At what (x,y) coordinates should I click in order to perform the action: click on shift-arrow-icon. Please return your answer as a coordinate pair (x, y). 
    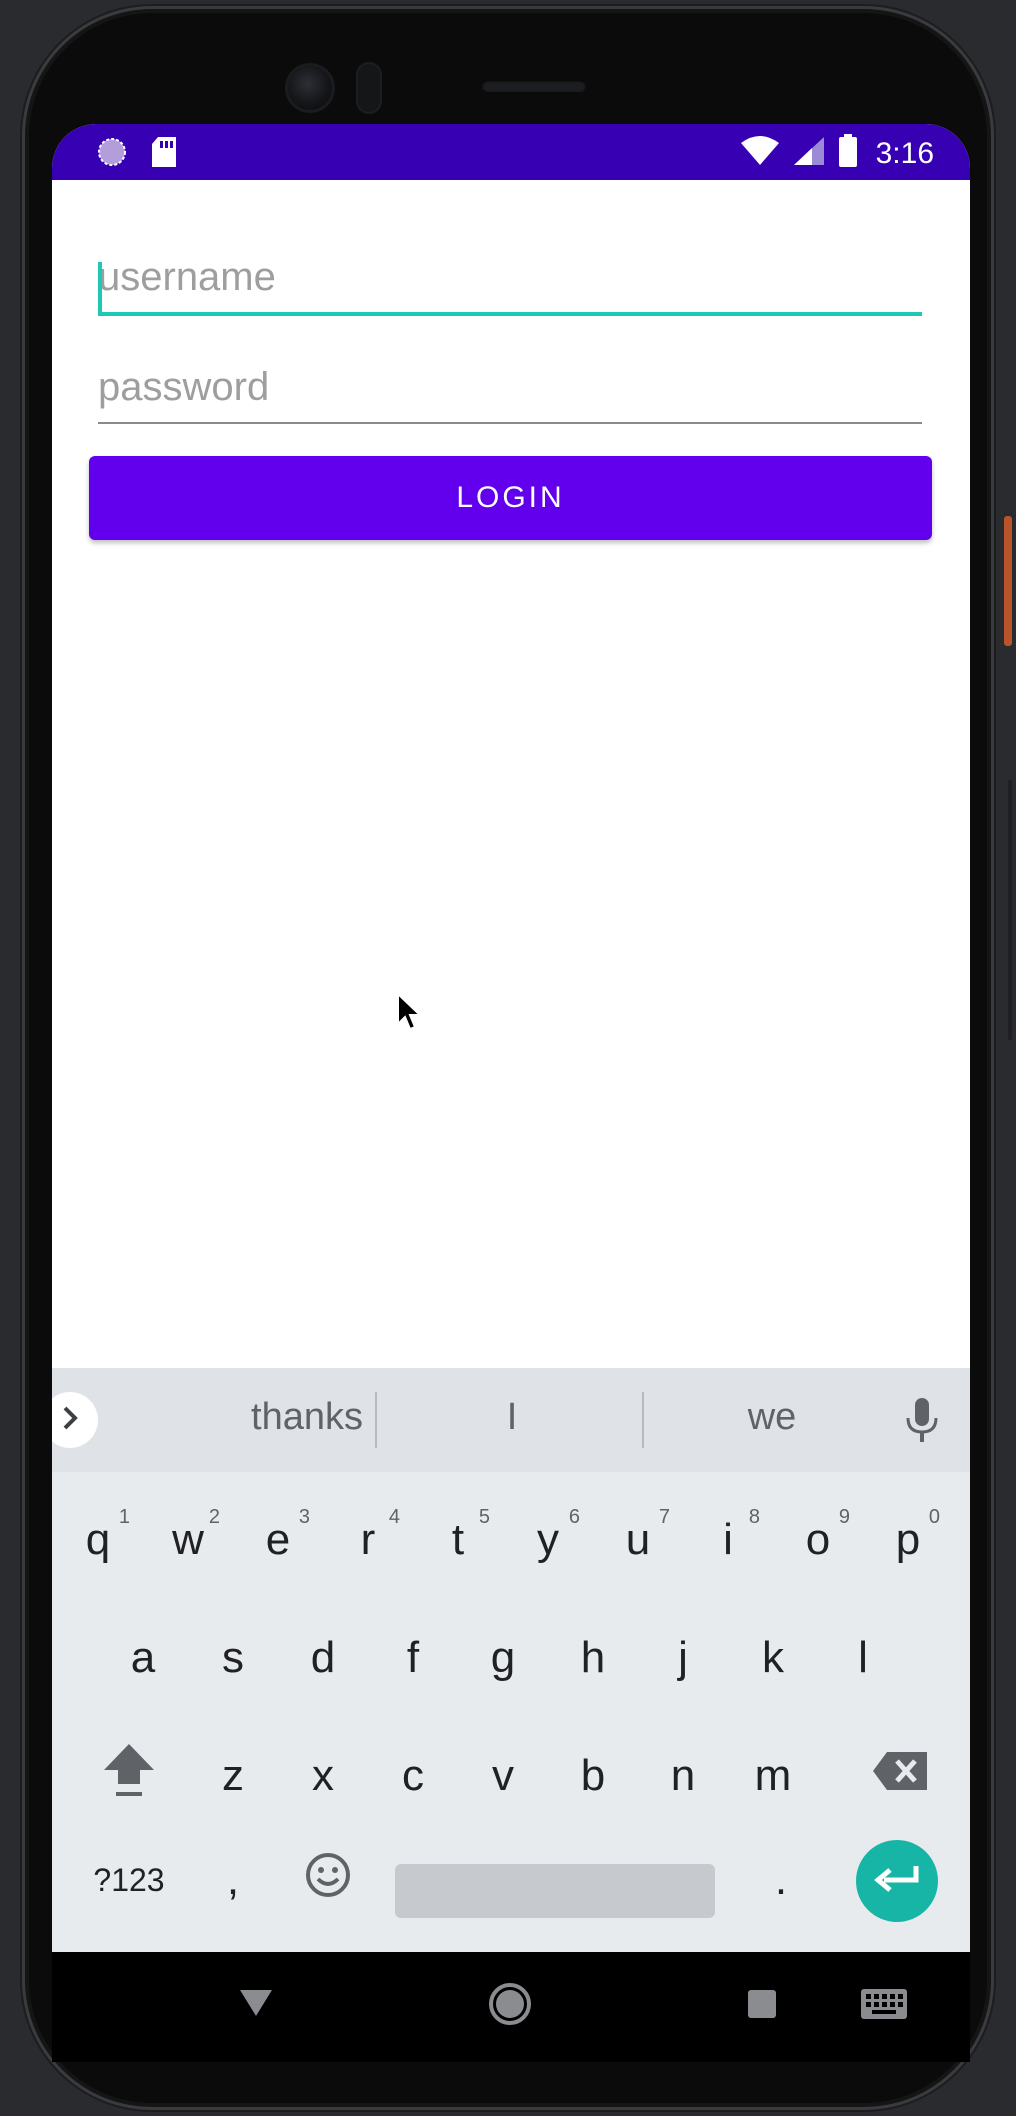
    Looking at the image, I should click on (129, 1776).